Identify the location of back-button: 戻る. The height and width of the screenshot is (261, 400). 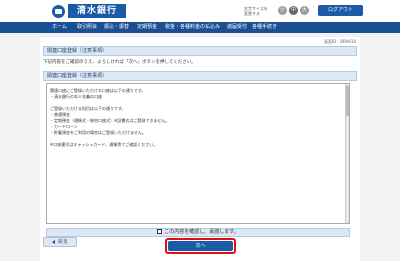
(60, 242).